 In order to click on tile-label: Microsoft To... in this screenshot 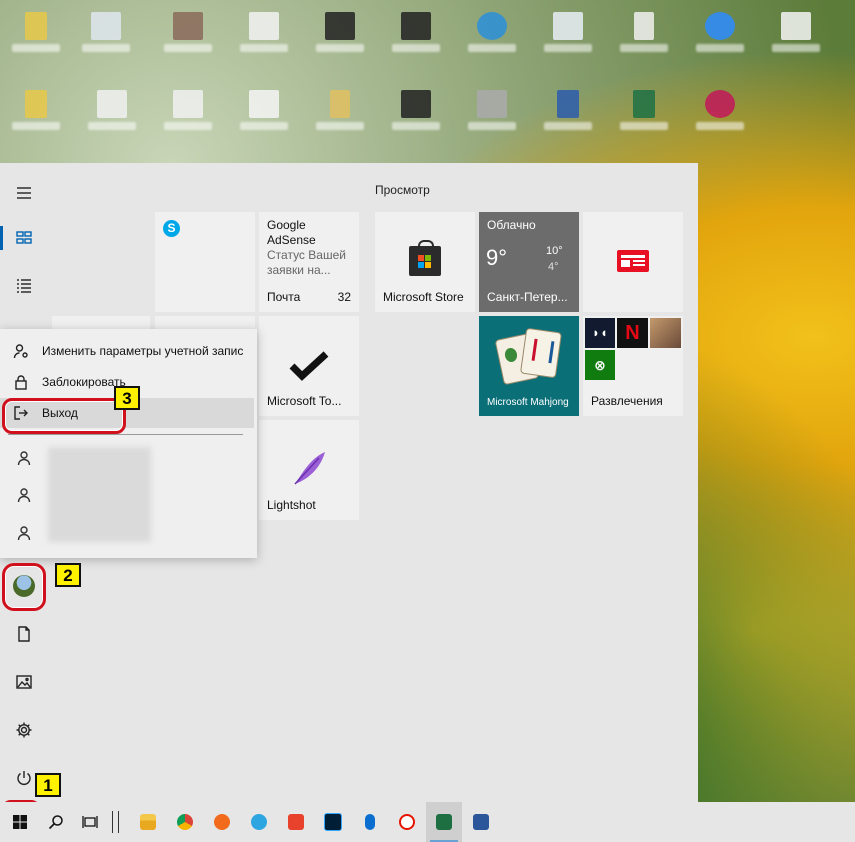, I will do `click(304, 401)`.